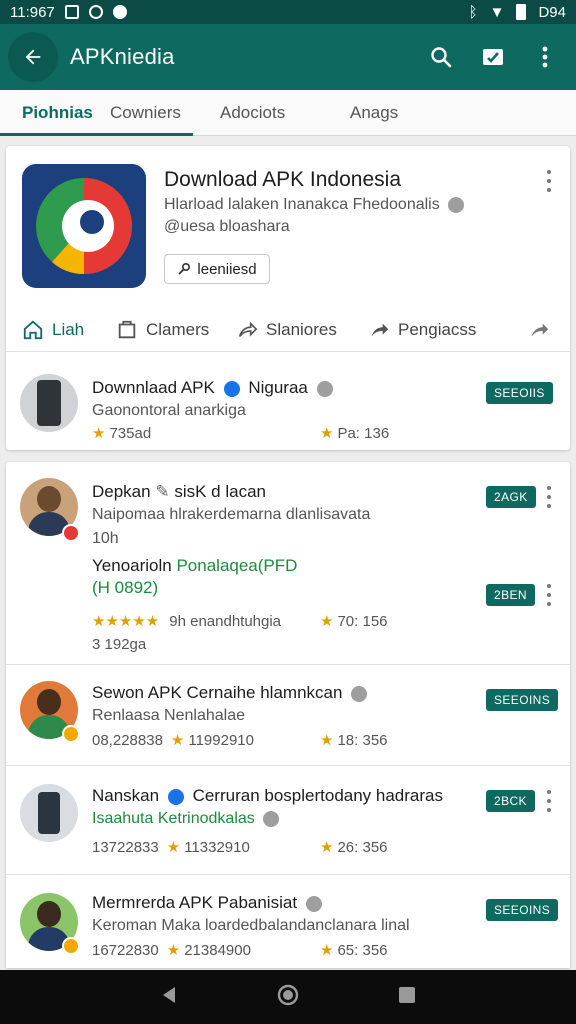 Image resolution: width=576 pixels, height=1024 pixels. I want to click on more-vert-icon, so click(545, 57).